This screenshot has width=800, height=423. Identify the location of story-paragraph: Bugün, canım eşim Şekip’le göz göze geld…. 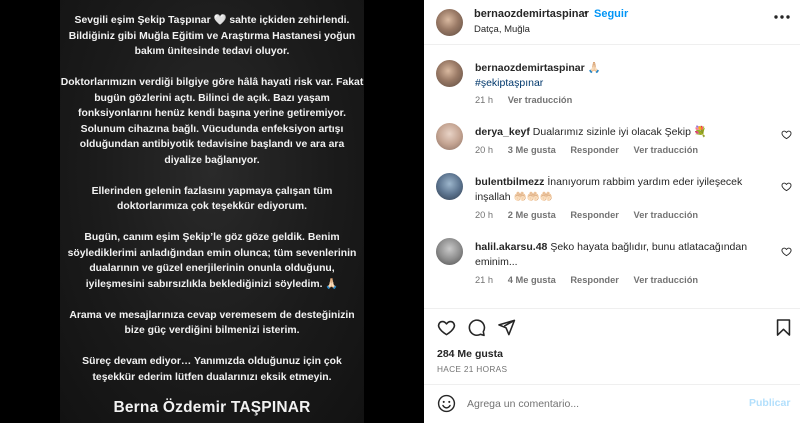
(212, 261).